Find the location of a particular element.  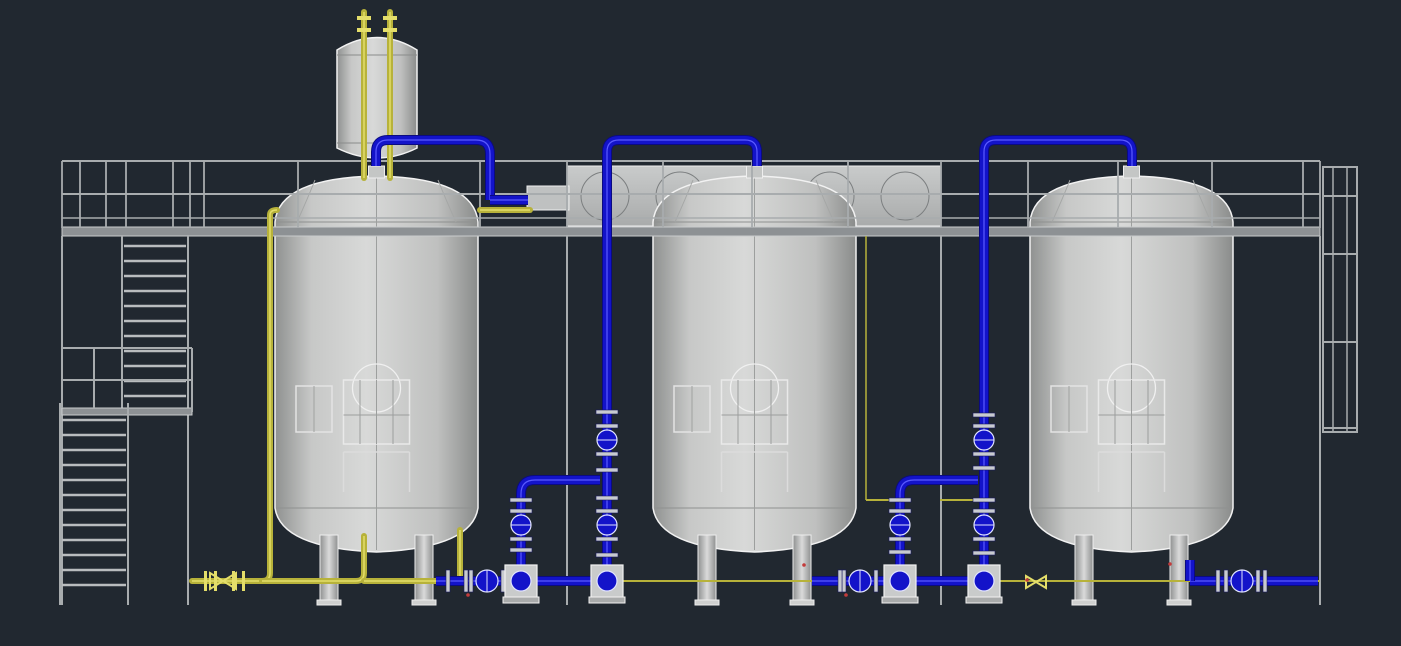

utility-riser-left-highlight is located at coordinates (235, 395).